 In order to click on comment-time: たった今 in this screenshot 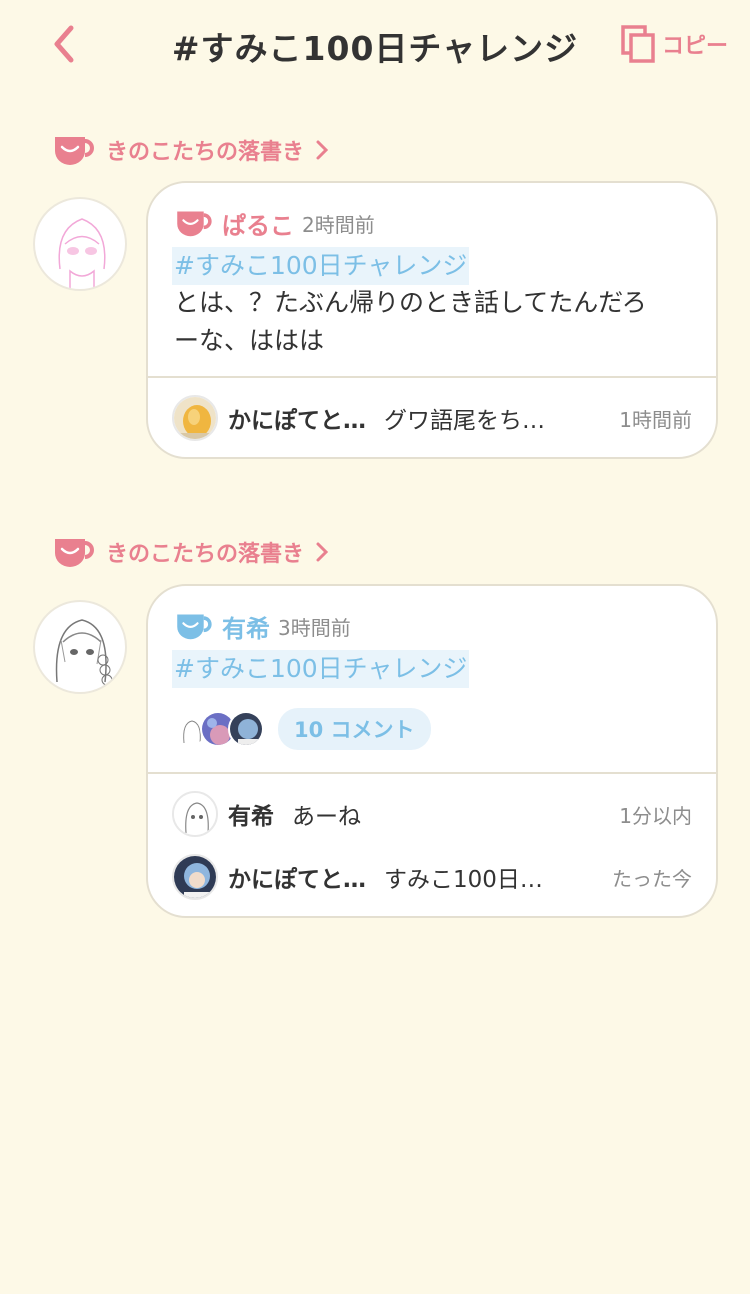, I will do `click(652, 878)`.